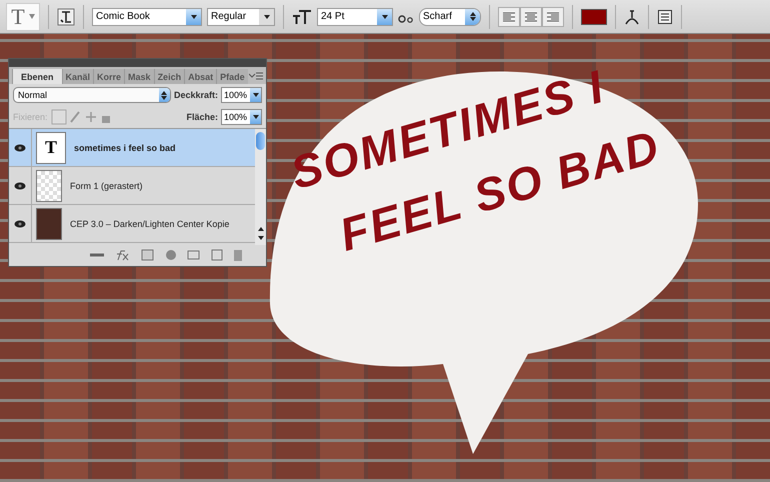 The width and height of the screenshot is (770, 482). I want to click on layer-row: Form 1 (gerastert), so click(132, 186).